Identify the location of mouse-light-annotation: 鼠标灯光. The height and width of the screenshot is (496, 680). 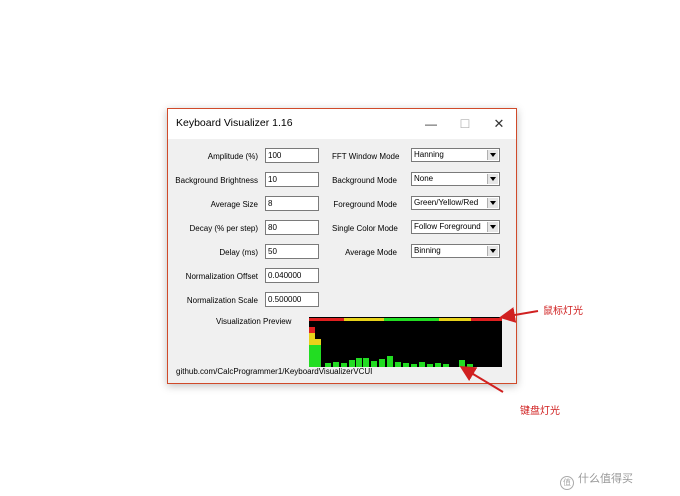
(563, 311).